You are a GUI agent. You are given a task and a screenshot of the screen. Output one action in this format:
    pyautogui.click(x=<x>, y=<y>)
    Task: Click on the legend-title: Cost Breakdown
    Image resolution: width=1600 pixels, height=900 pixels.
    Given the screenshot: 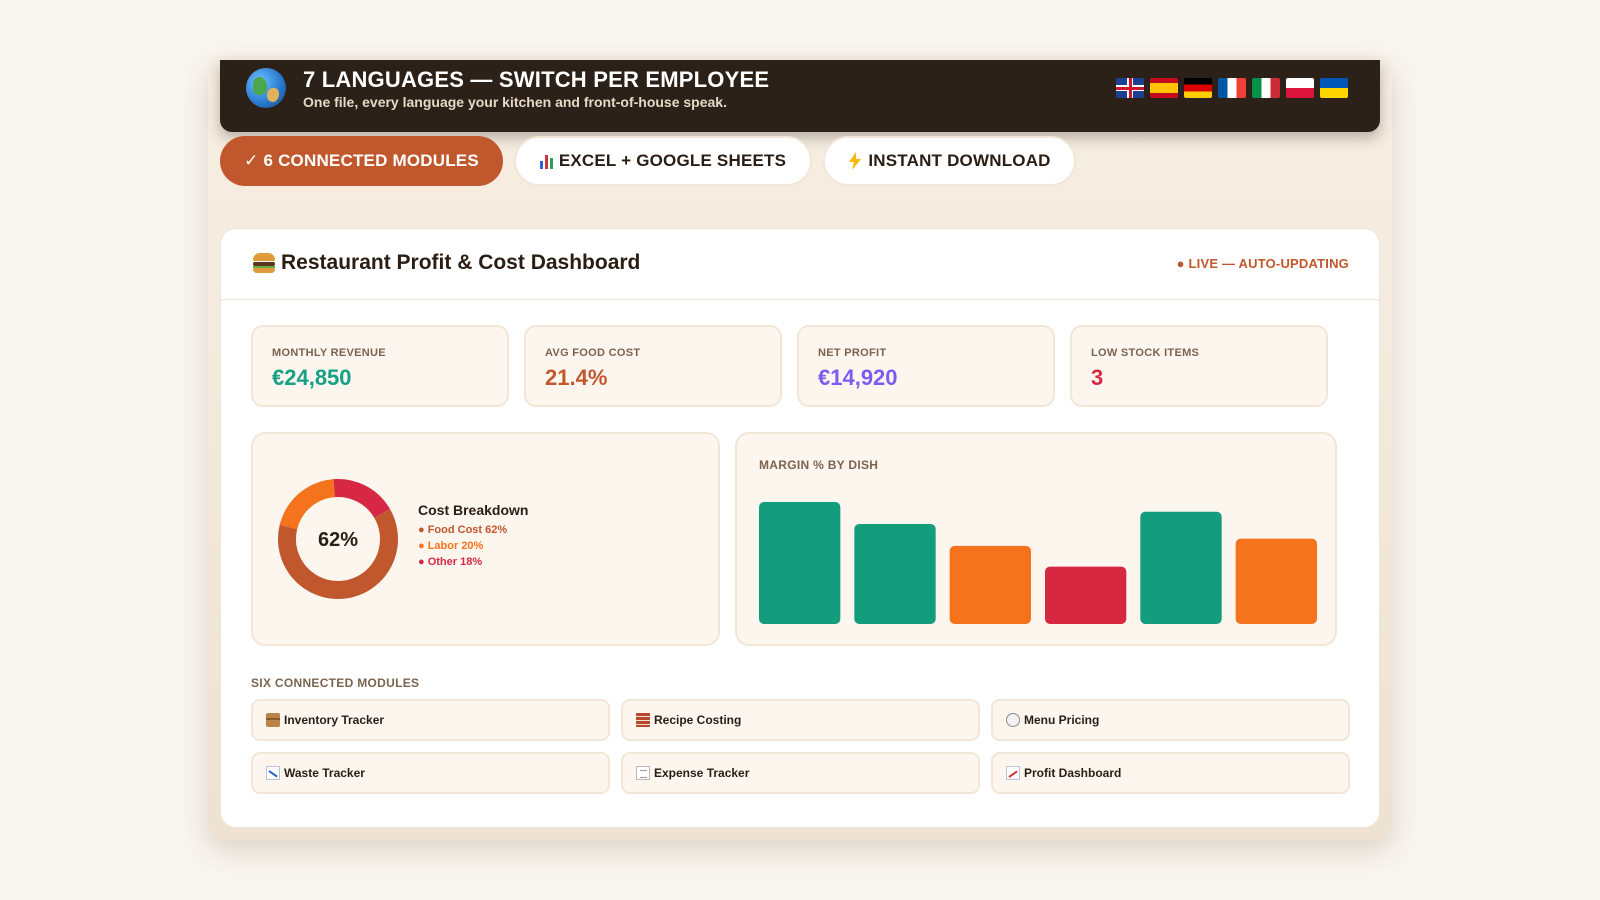 What is the action you would take?
    pyautogui.click(x=473, y=510)
    